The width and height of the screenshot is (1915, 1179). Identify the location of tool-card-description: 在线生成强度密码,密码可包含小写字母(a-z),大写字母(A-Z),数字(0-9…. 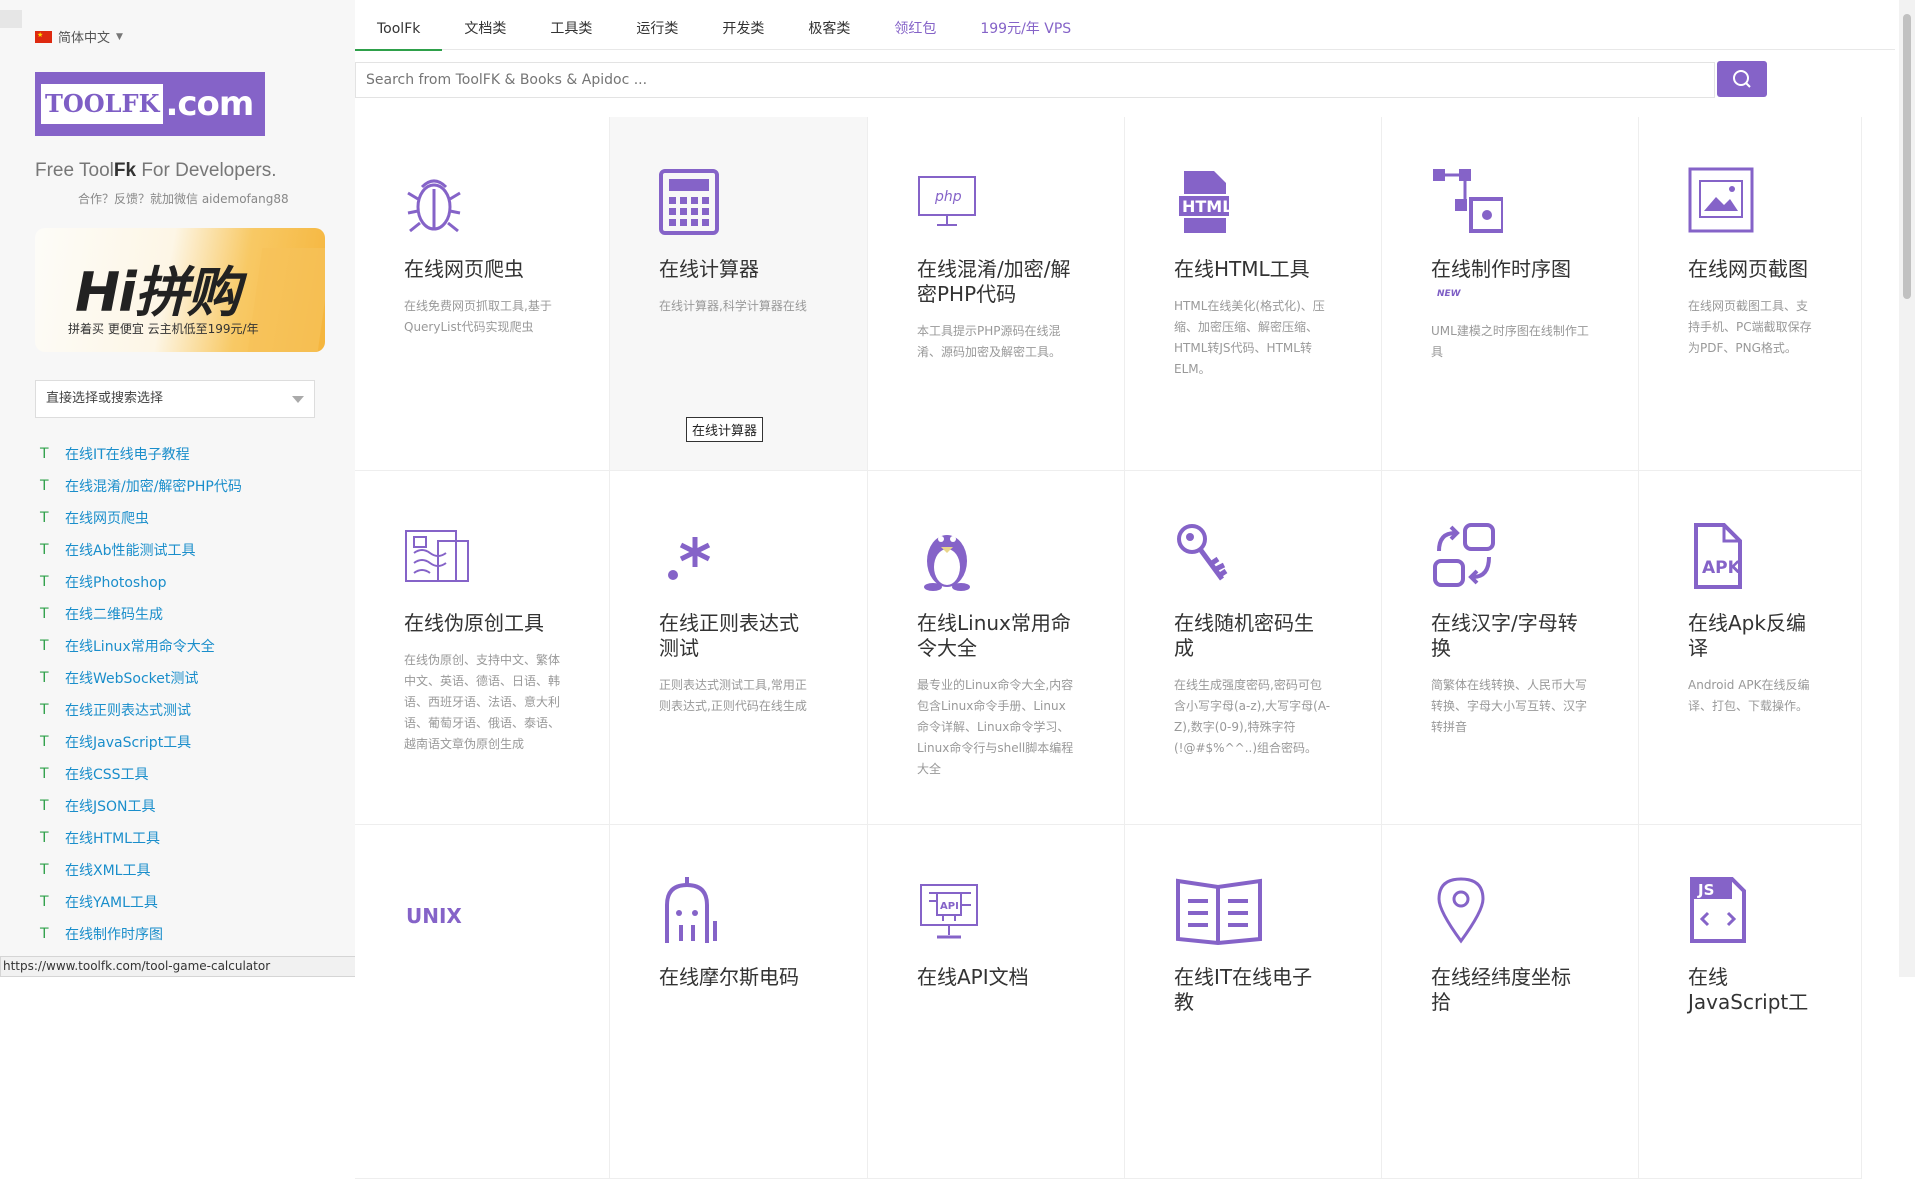
(1252, 716).